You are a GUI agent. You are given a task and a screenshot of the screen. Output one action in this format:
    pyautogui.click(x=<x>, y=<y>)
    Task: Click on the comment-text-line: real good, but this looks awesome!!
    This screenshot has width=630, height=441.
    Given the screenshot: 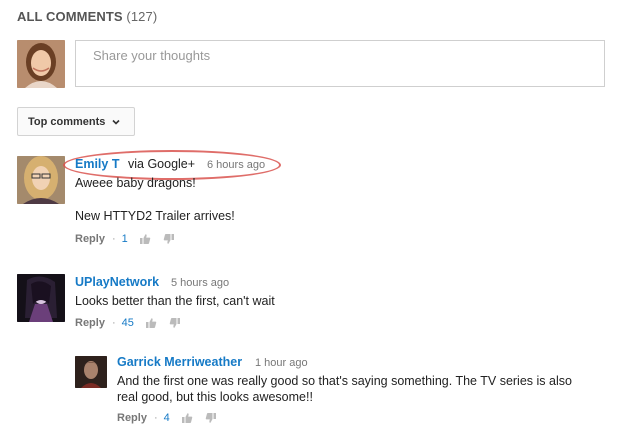 What is the action you would take?
    pyautogui.click(x=215, y=397)
    